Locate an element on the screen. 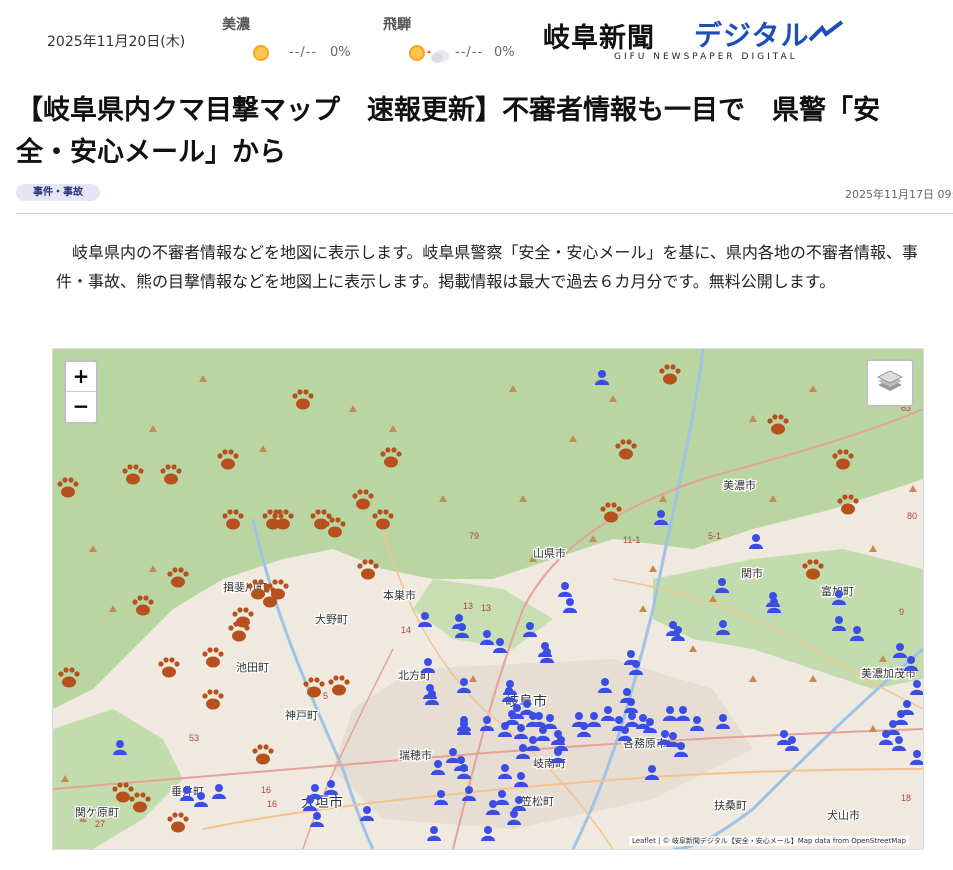  road-number: 53 is located at coordinates (194, 738).